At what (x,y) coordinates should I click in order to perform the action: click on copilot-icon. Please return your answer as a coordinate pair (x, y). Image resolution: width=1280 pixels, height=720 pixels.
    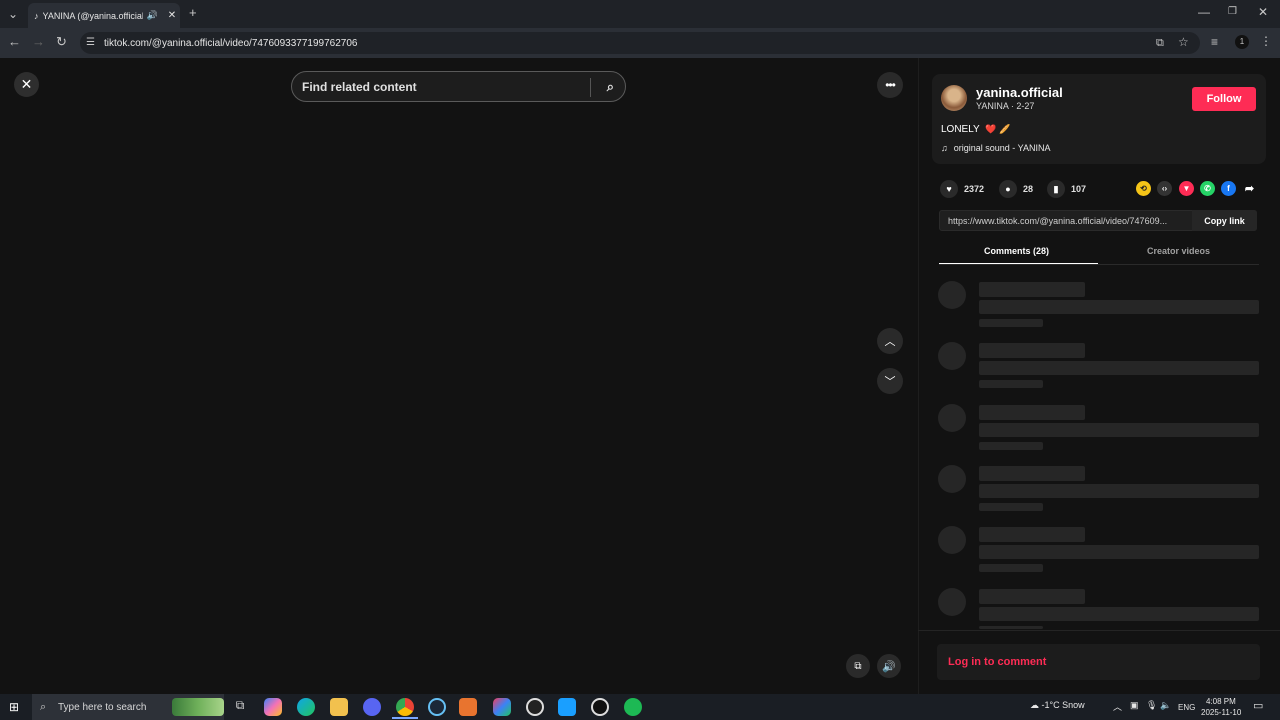
    Looking at the image, I should click on (273, 707).